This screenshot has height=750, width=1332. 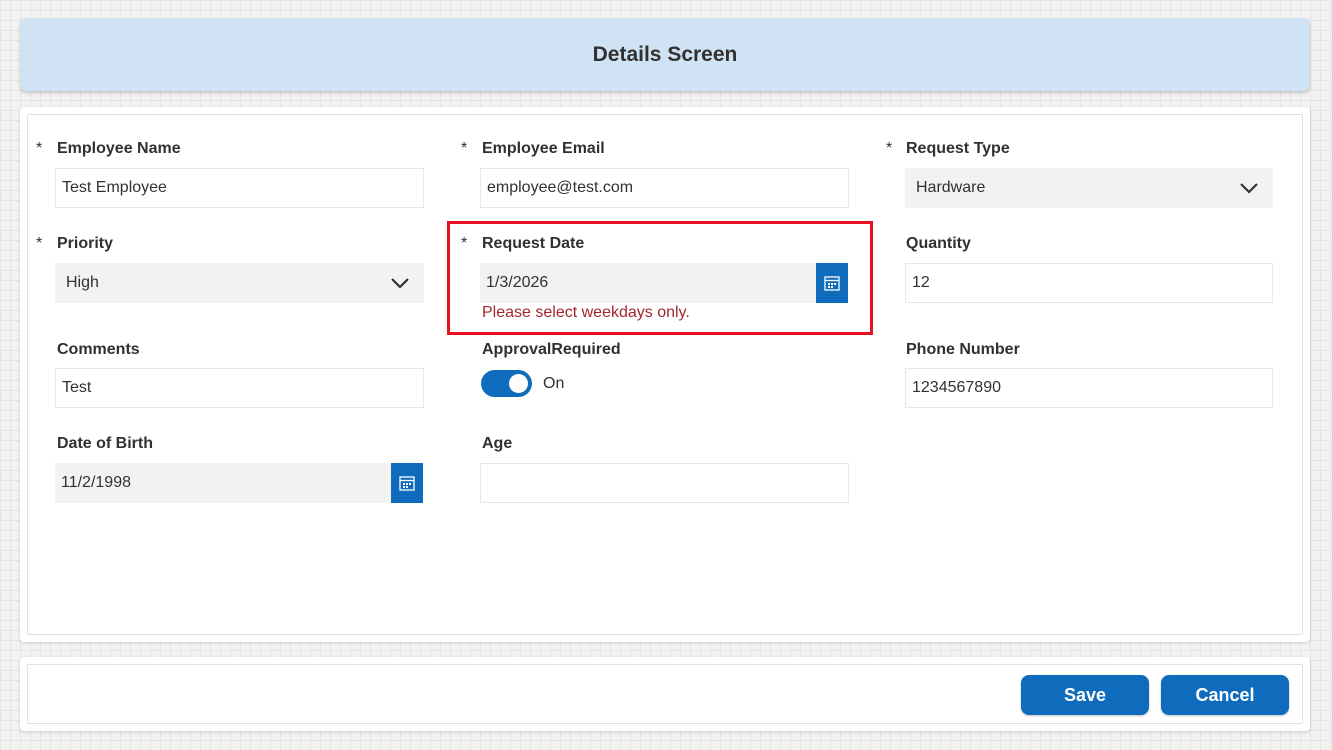 What do you see at coordinates (98, 349) in the screenshot?
I see `comments-label: Comments` at bounding box center [98, 349].